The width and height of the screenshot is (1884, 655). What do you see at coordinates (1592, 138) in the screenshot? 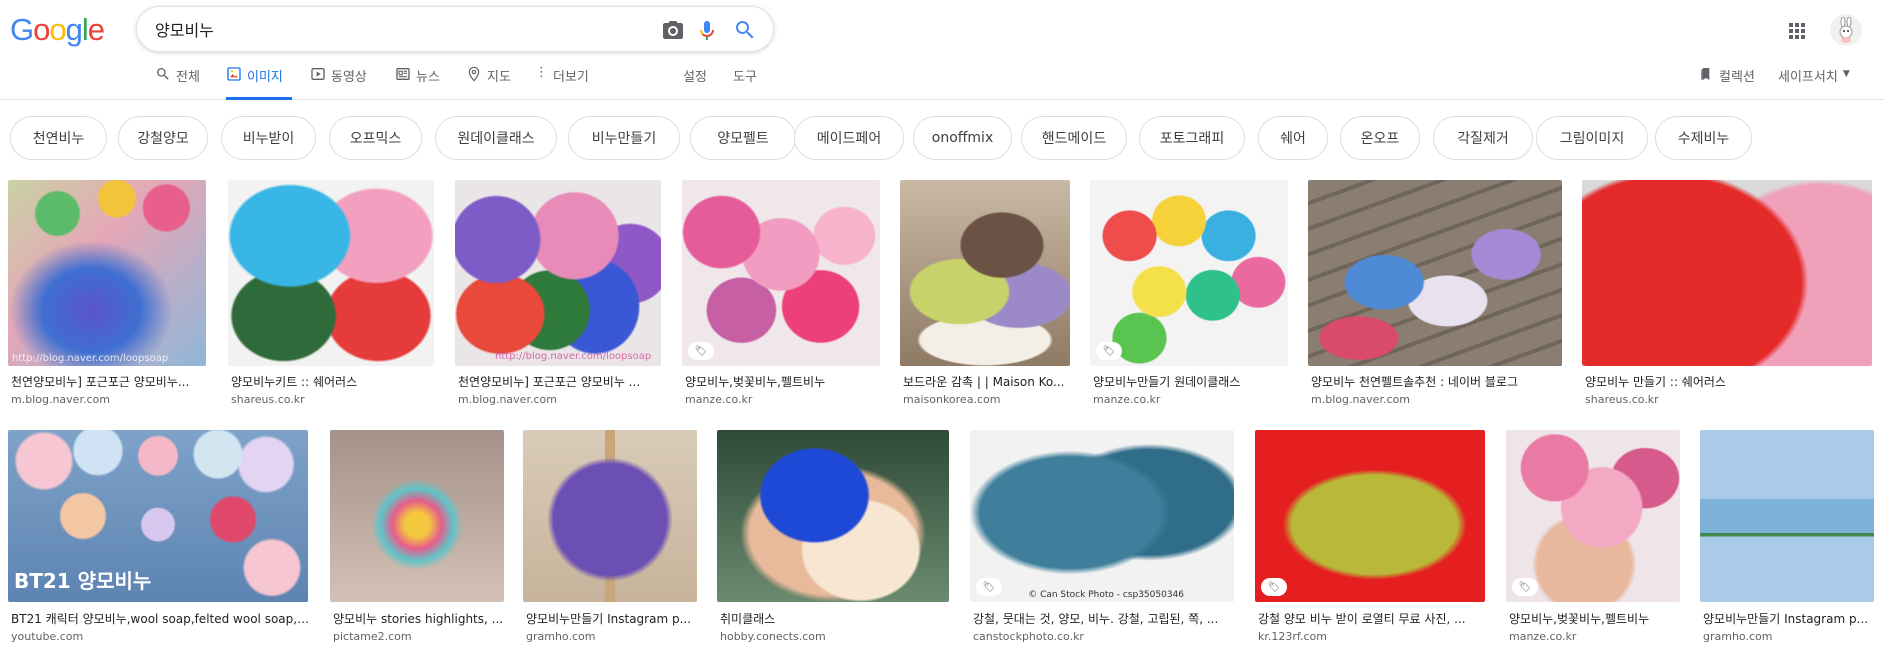
I see `chip: 그림이미지` at bounding box center [1592, 138].